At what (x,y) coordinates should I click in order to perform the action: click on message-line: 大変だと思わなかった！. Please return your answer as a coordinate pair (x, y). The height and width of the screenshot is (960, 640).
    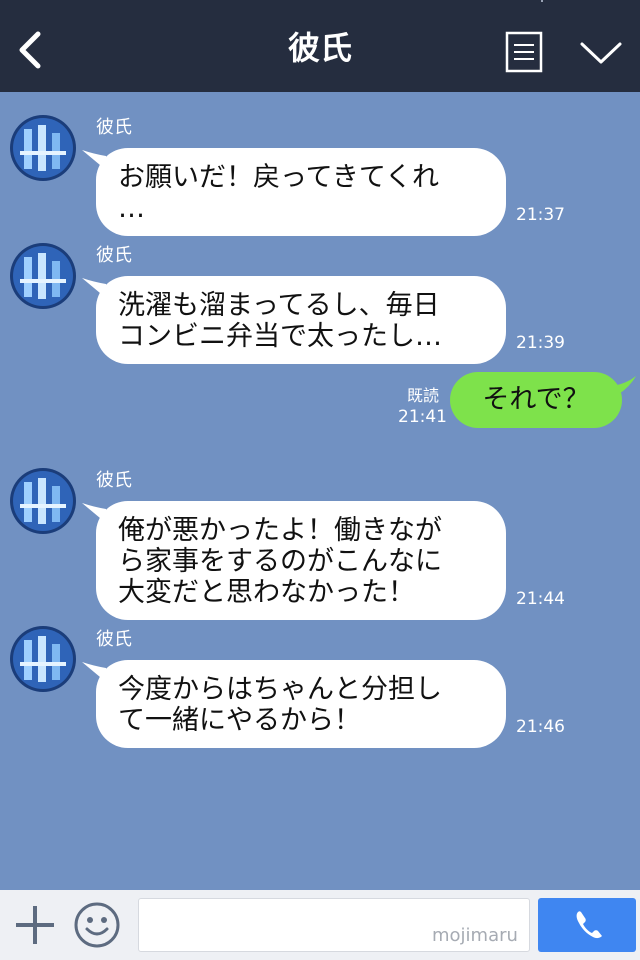
    Looking at the image, I should click on (266, 592).